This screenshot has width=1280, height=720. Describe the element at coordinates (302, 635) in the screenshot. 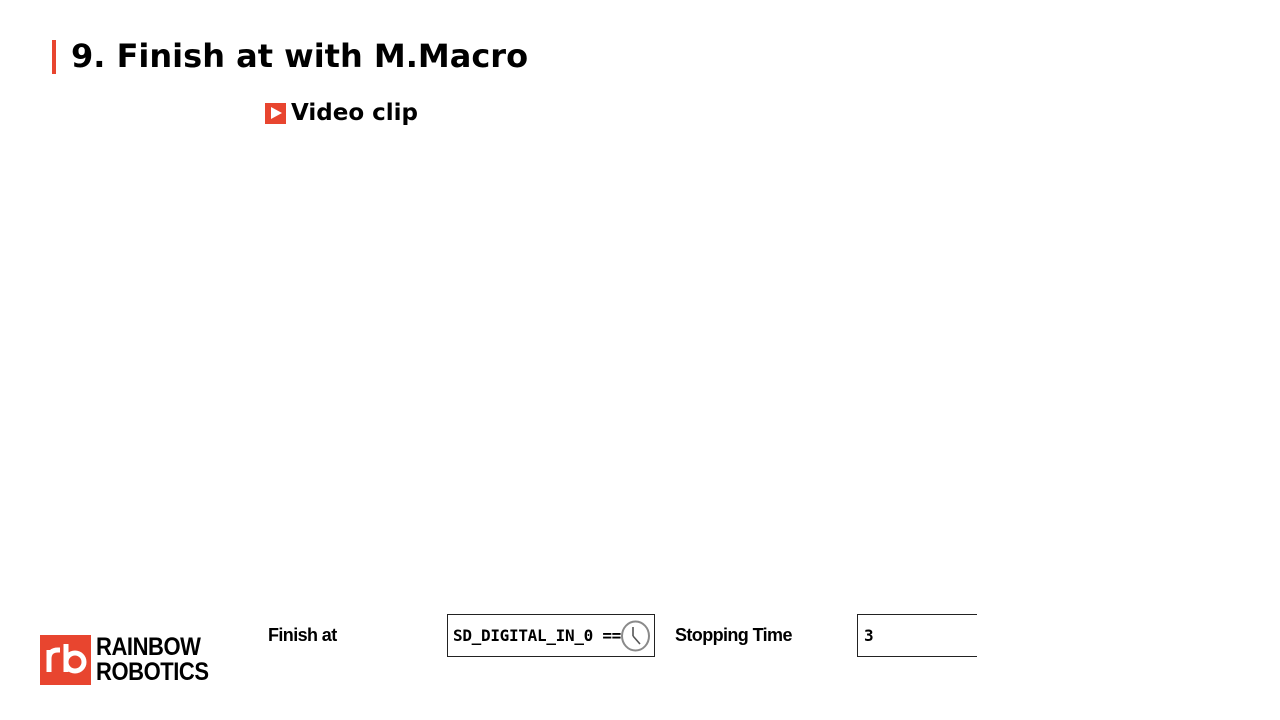

I see `finish-at-label: Finish at` at that location.